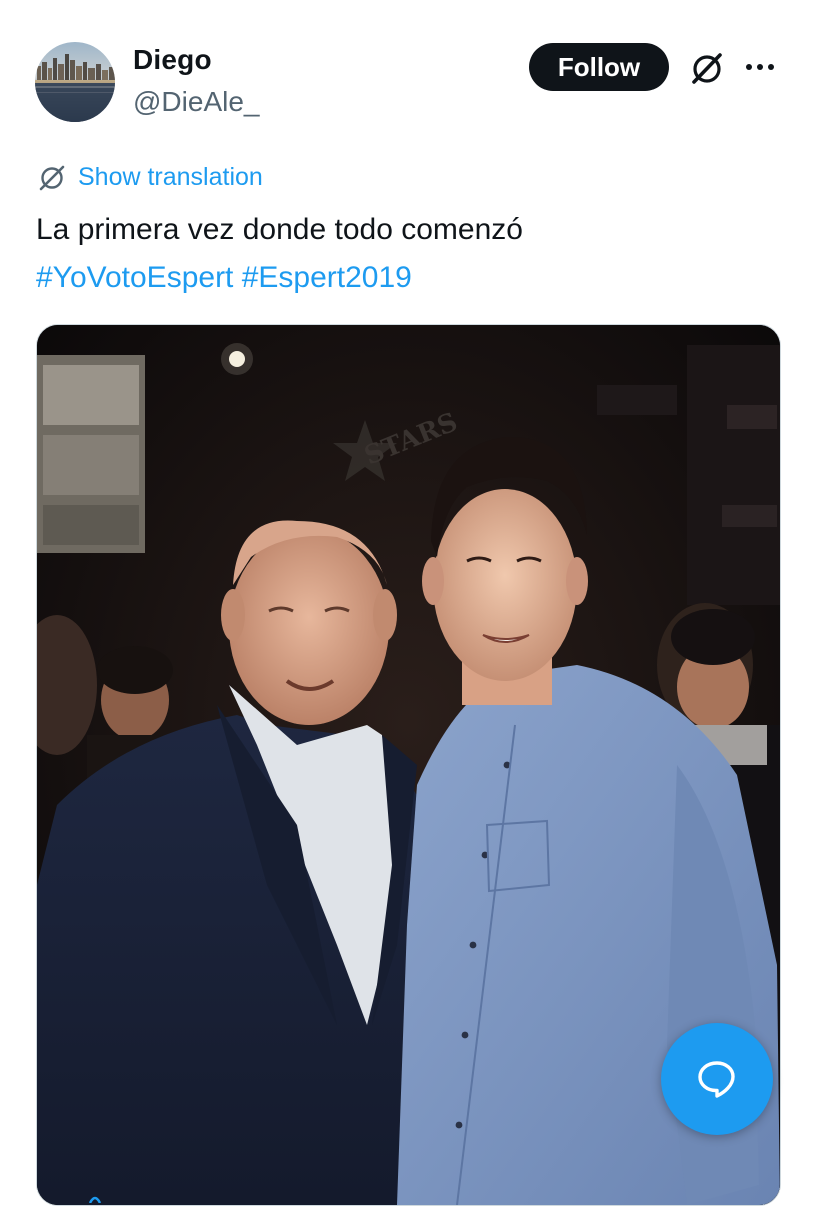 This screenshot has width=815, height=1208. I want to click on hashtag-espert2019: #Espert2019, so click(327, 277).